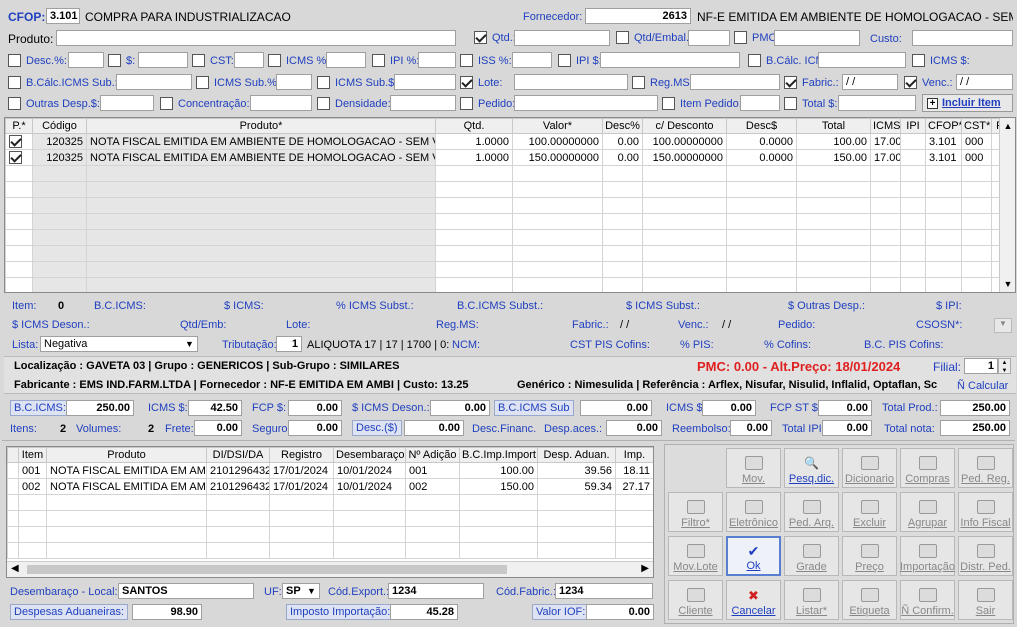 This screenshot has width=1017, height=627. What do you see at coordinates (298, 60) in the screenshot?
I see `icms-pct-checkbox: ICMS %:` at bounding box center [298, 60].